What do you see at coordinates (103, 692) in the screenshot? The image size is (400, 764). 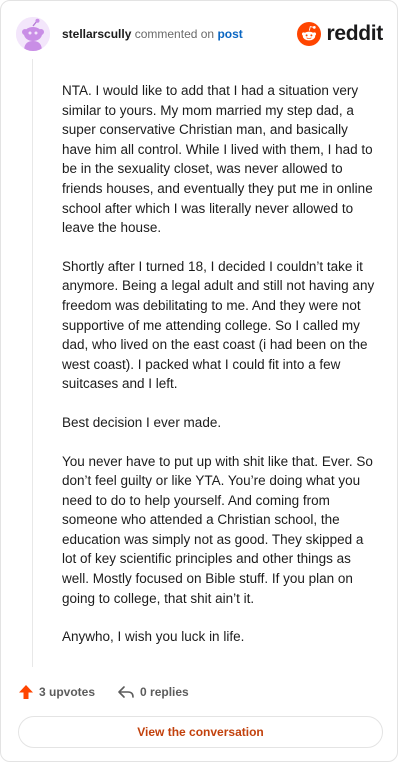 I see `comment-actions: 3 upvotes 0 replies` at bounding box center [103, 692].